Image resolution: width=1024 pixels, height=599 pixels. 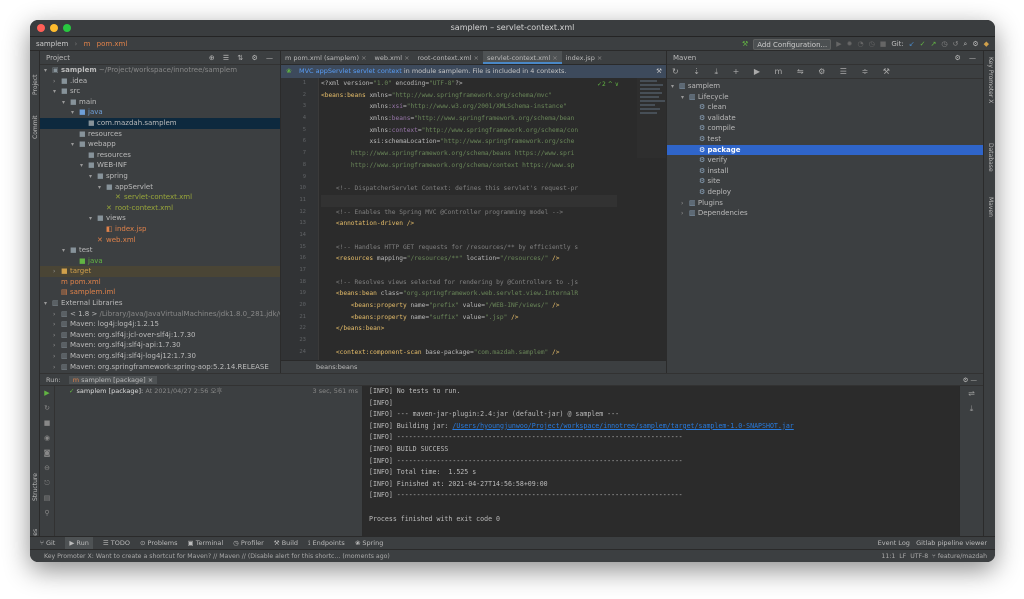 What do you see at coordinates (951, 543) in the screenshot?
I see `gitlab-pipeline-button: Gitlab pipeline viewer` at bounding box center [951, 543].